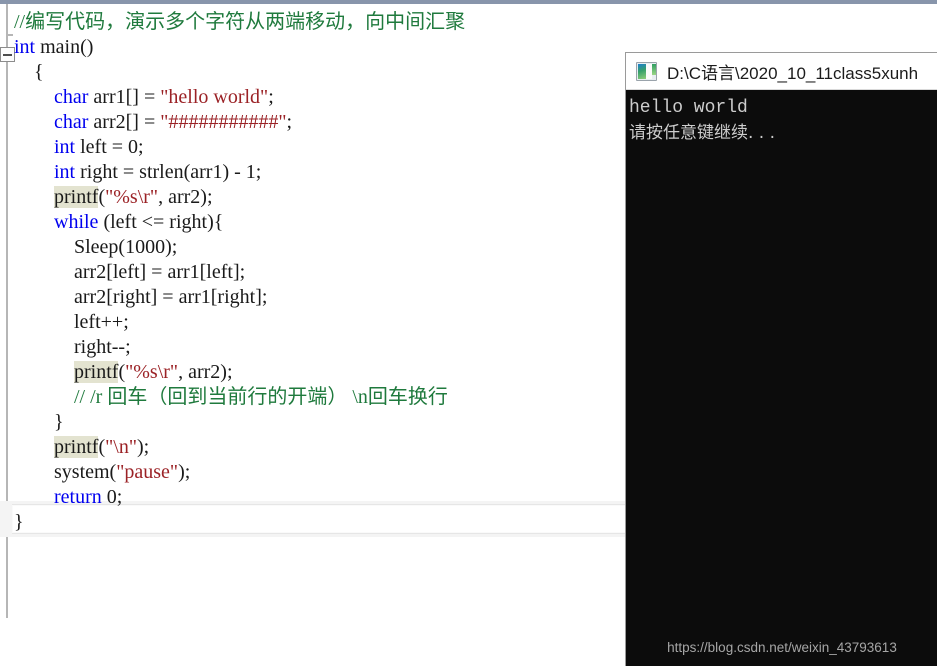  I want to click on code-token-keyword: while, so click(76, 222).